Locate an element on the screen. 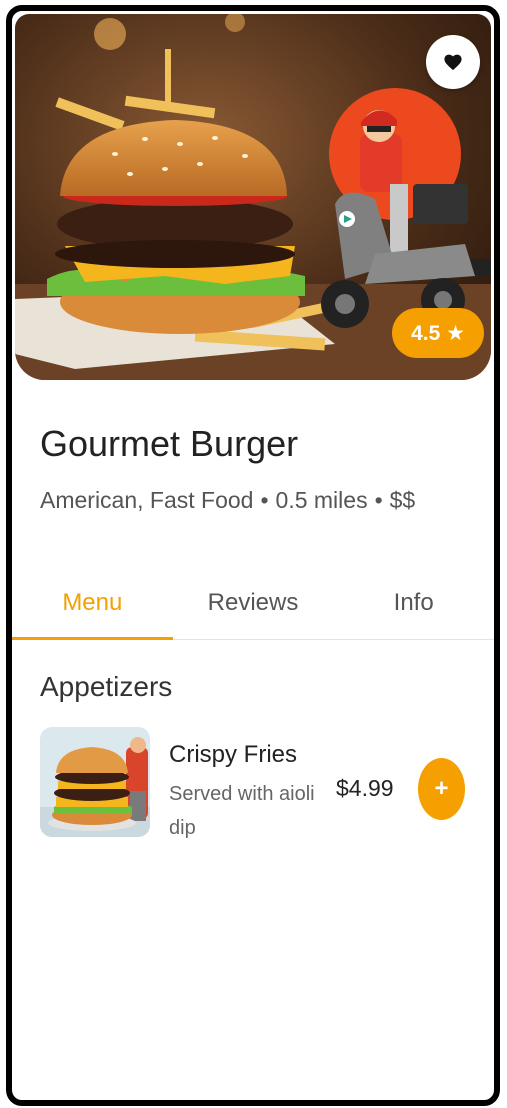 This screenshot has height=1108, width=507. menu-item-image is located at coordinates (95, 782).